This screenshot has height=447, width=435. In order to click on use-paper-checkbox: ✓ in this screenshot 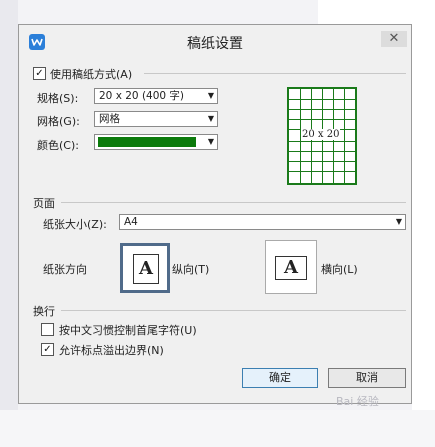, I will do `click(39, 73)`.